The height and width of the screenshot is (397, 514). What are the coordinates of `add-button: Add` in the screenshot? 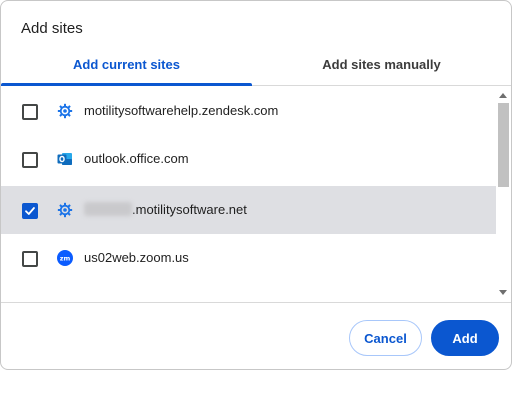 It's located at (465, 338).